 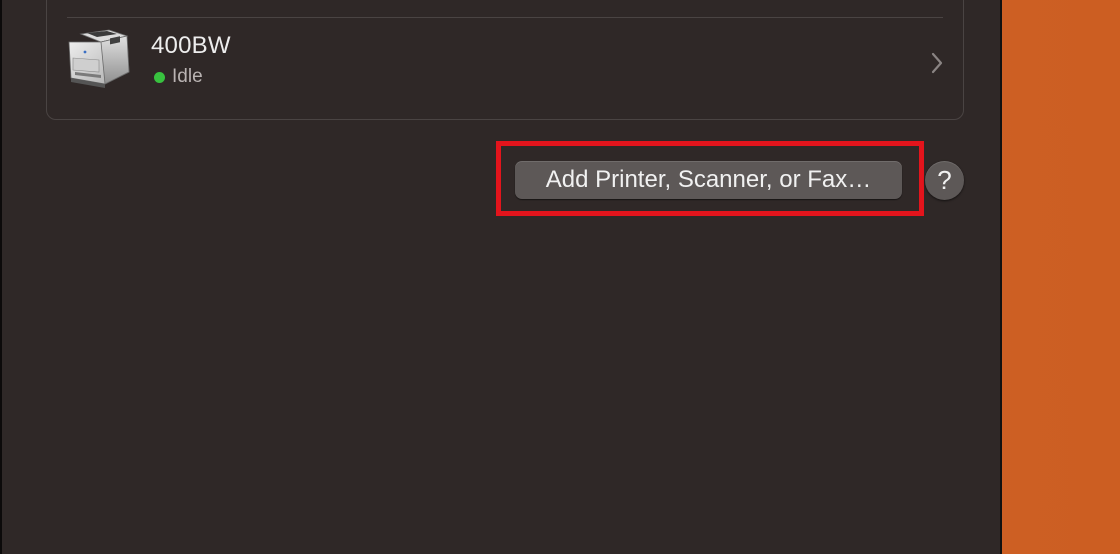 I want to click on help-button: ?, so click(x=944, y=180).